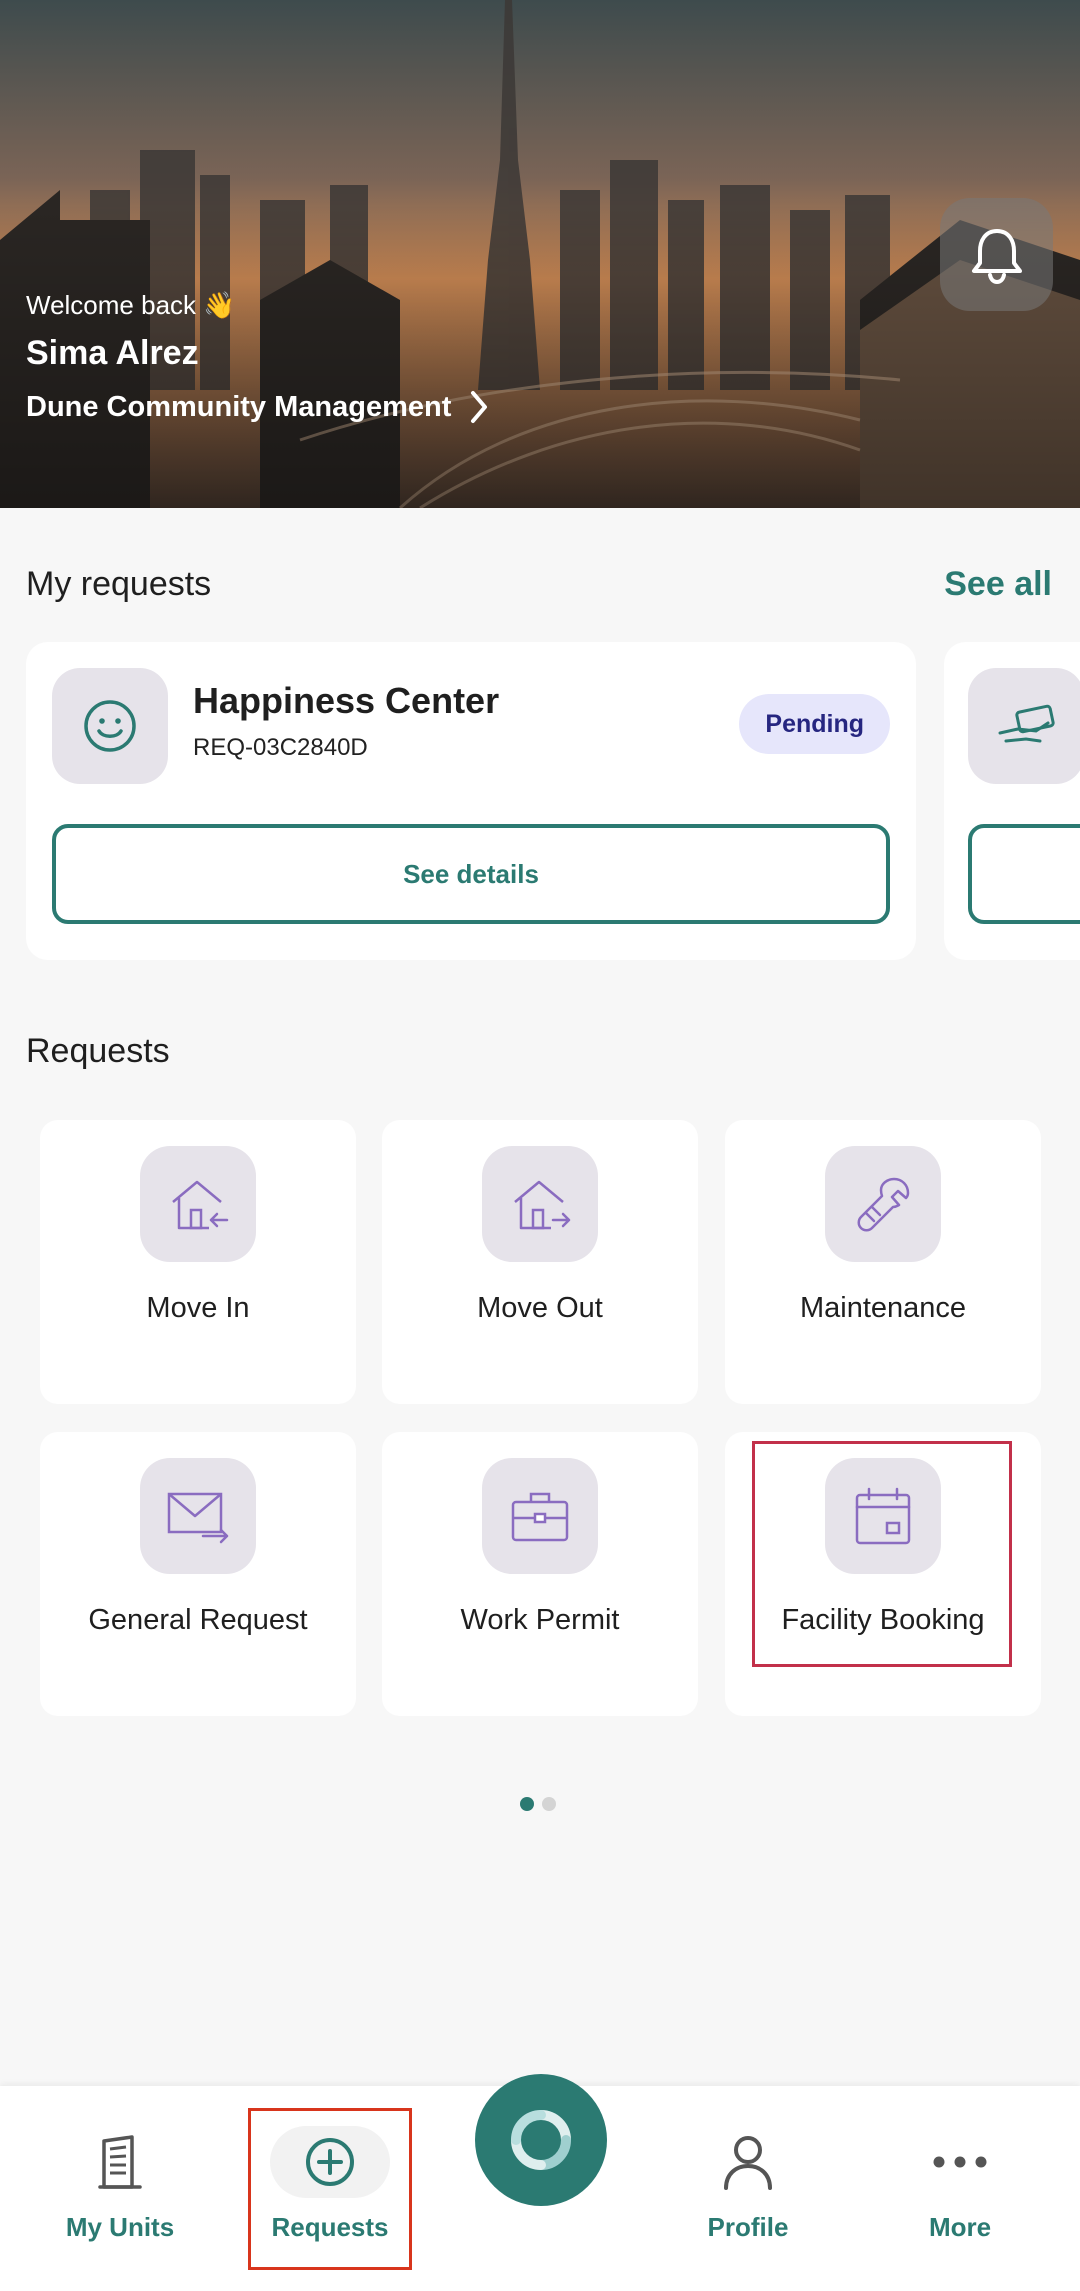 This screenshot has height=2291, width=1080. I want to click on move-out-icon, so click(542, 1205).